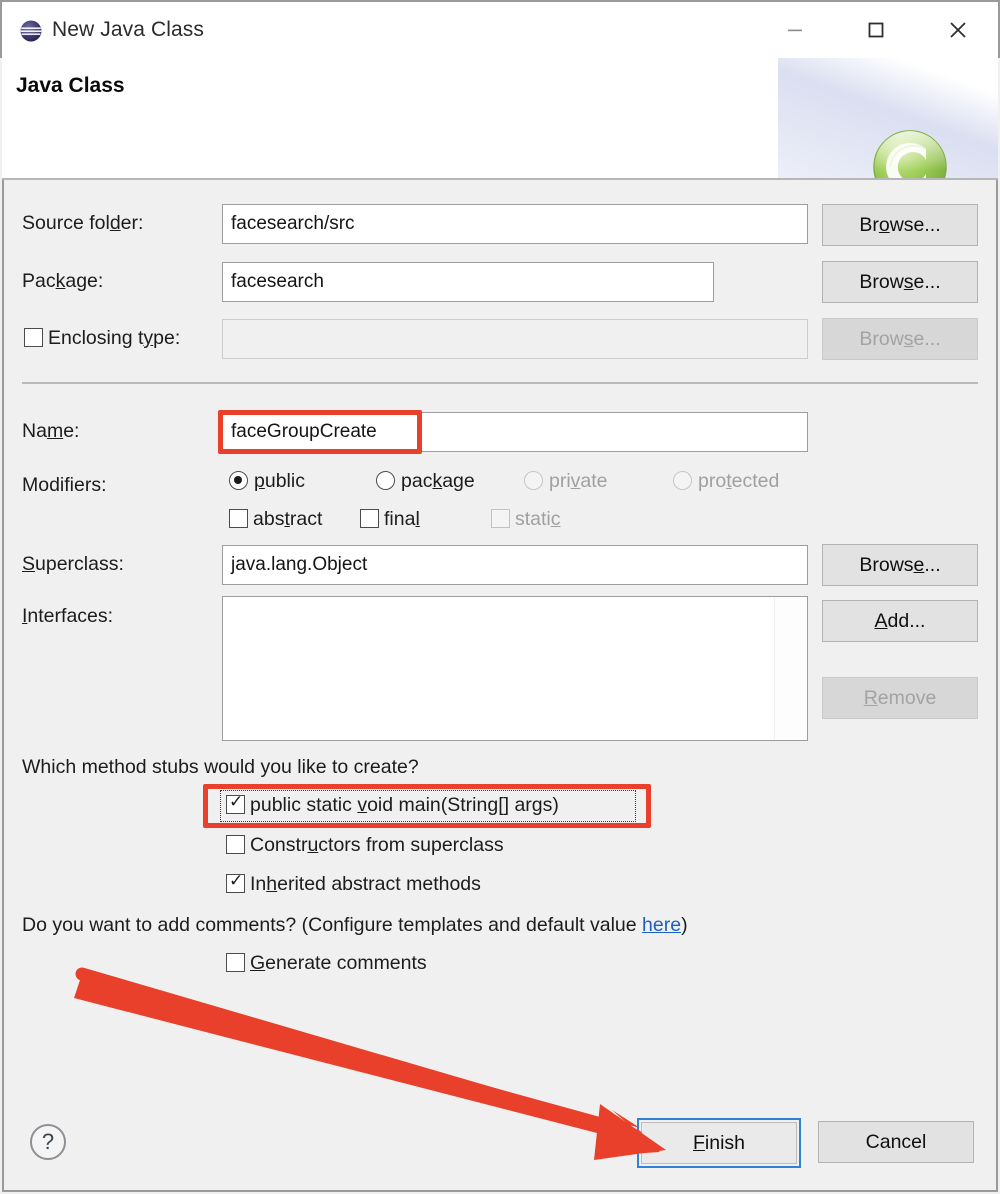 The width and height of the screenshot is (1000, 1194). I want to click on modifiers-label: Modifiers:, so click(64, 485).